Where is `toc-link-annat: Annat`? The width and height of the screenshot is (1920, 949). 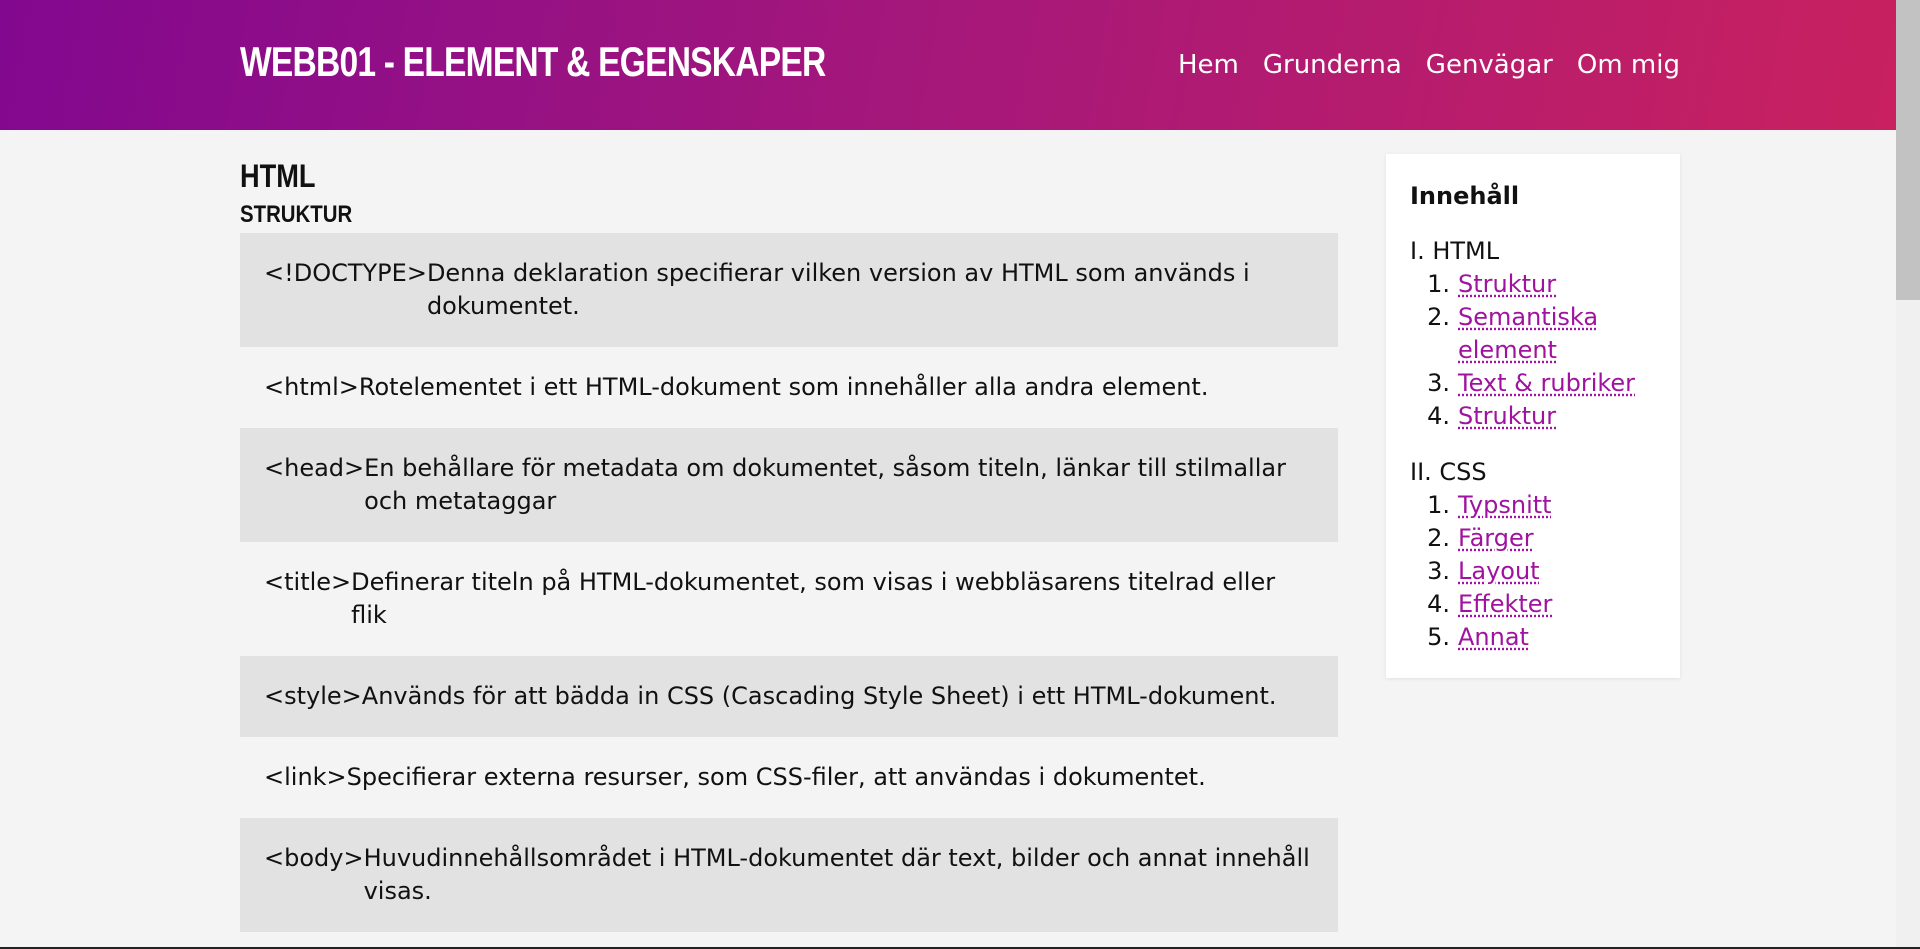
toc-link-annat: Annat is located at coordinates (1493, 637).